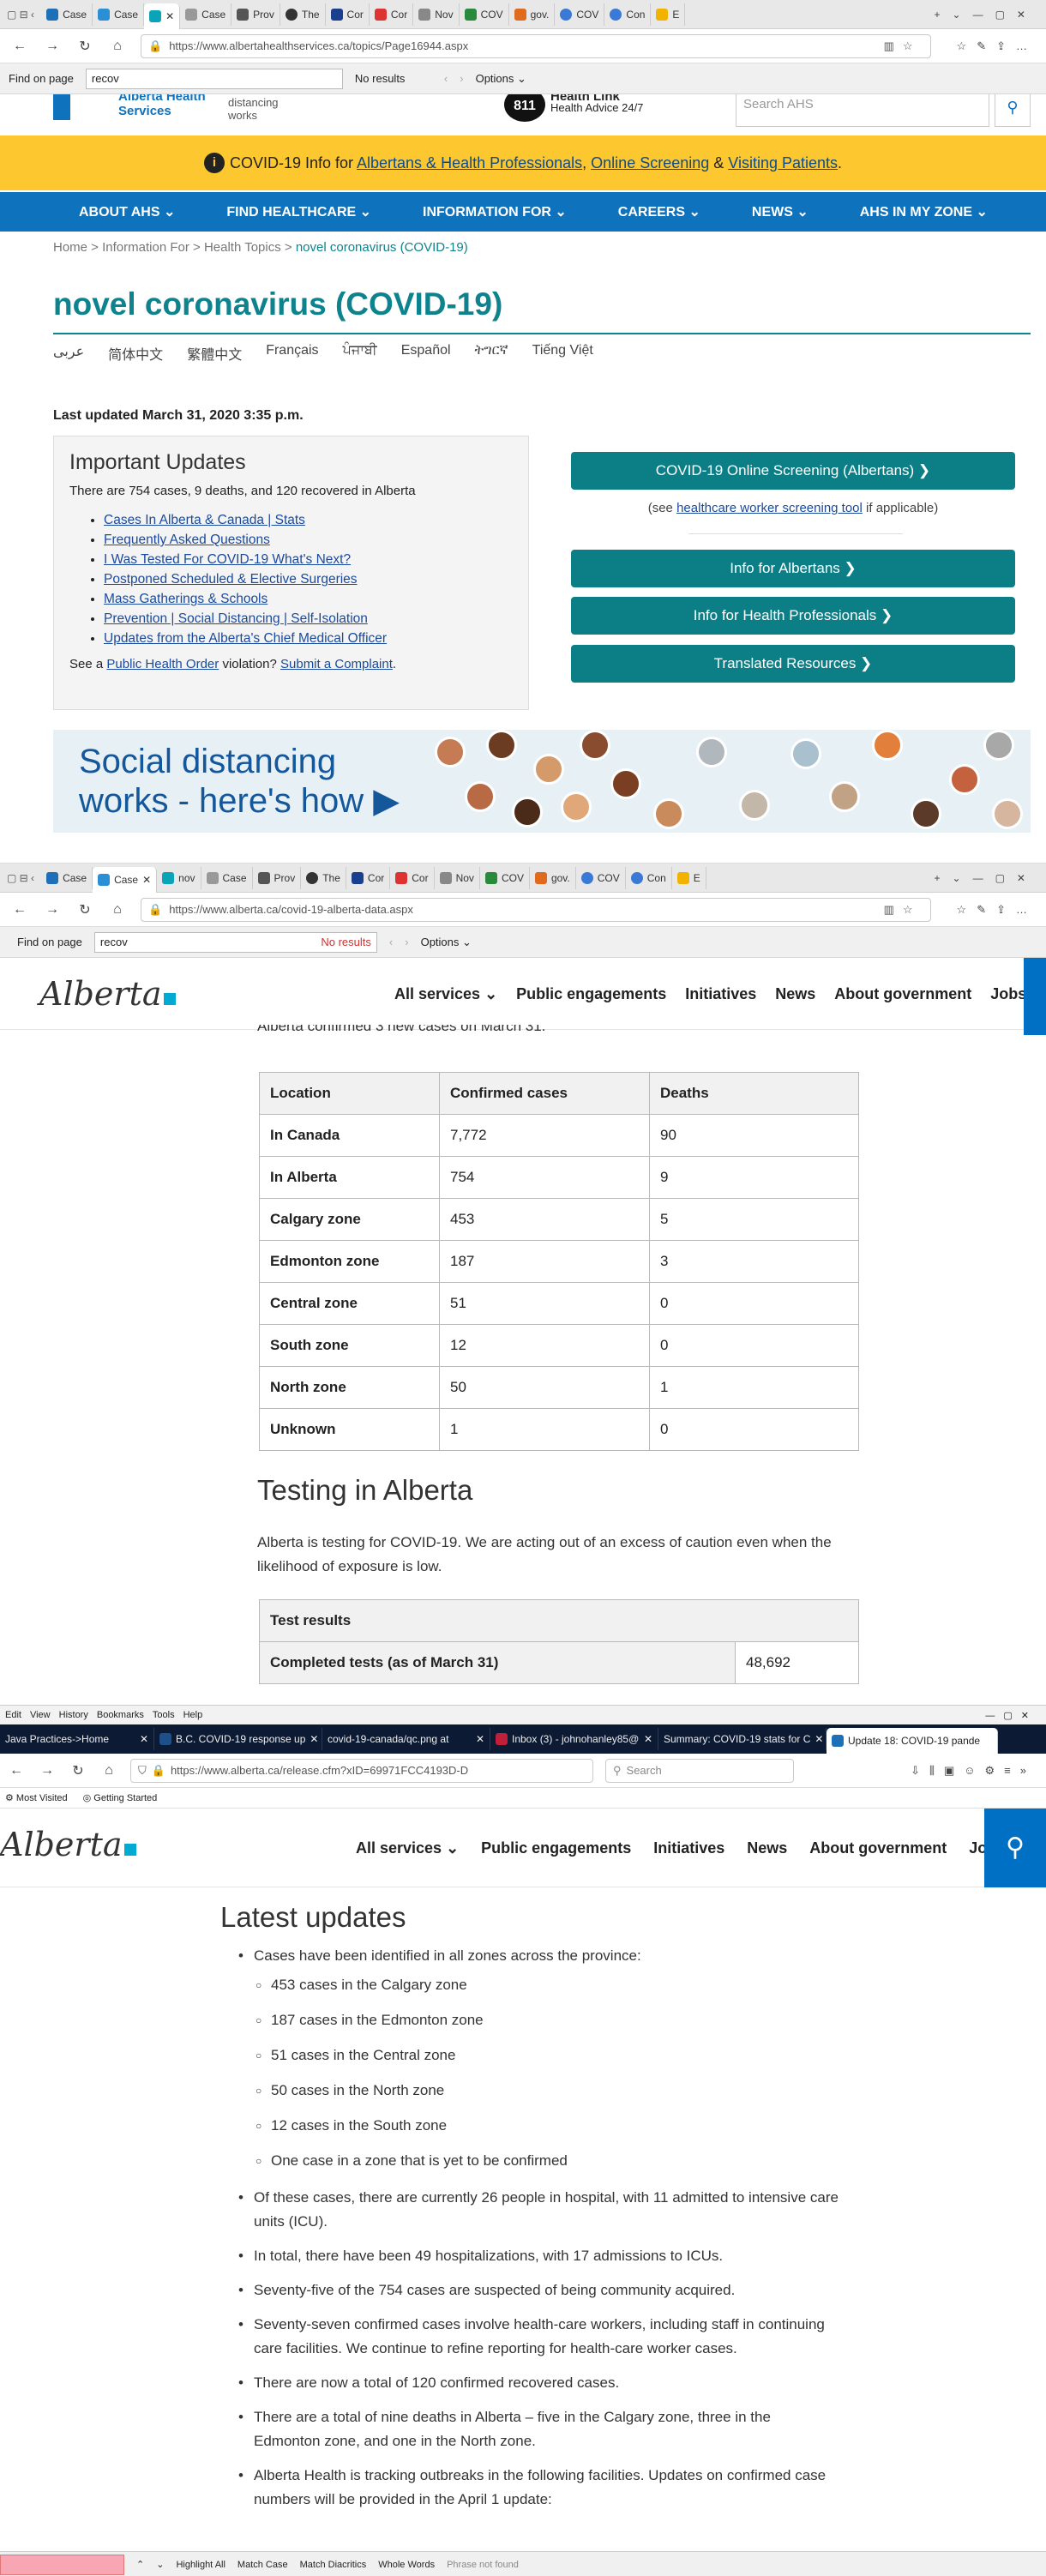 This screenshot has width=1046, height=2576. What do you see at coordinates (201, 2565) in the screenshot?
I see `highlight-all-checkbox: Highlight All` at bounding box center [201, 2565].